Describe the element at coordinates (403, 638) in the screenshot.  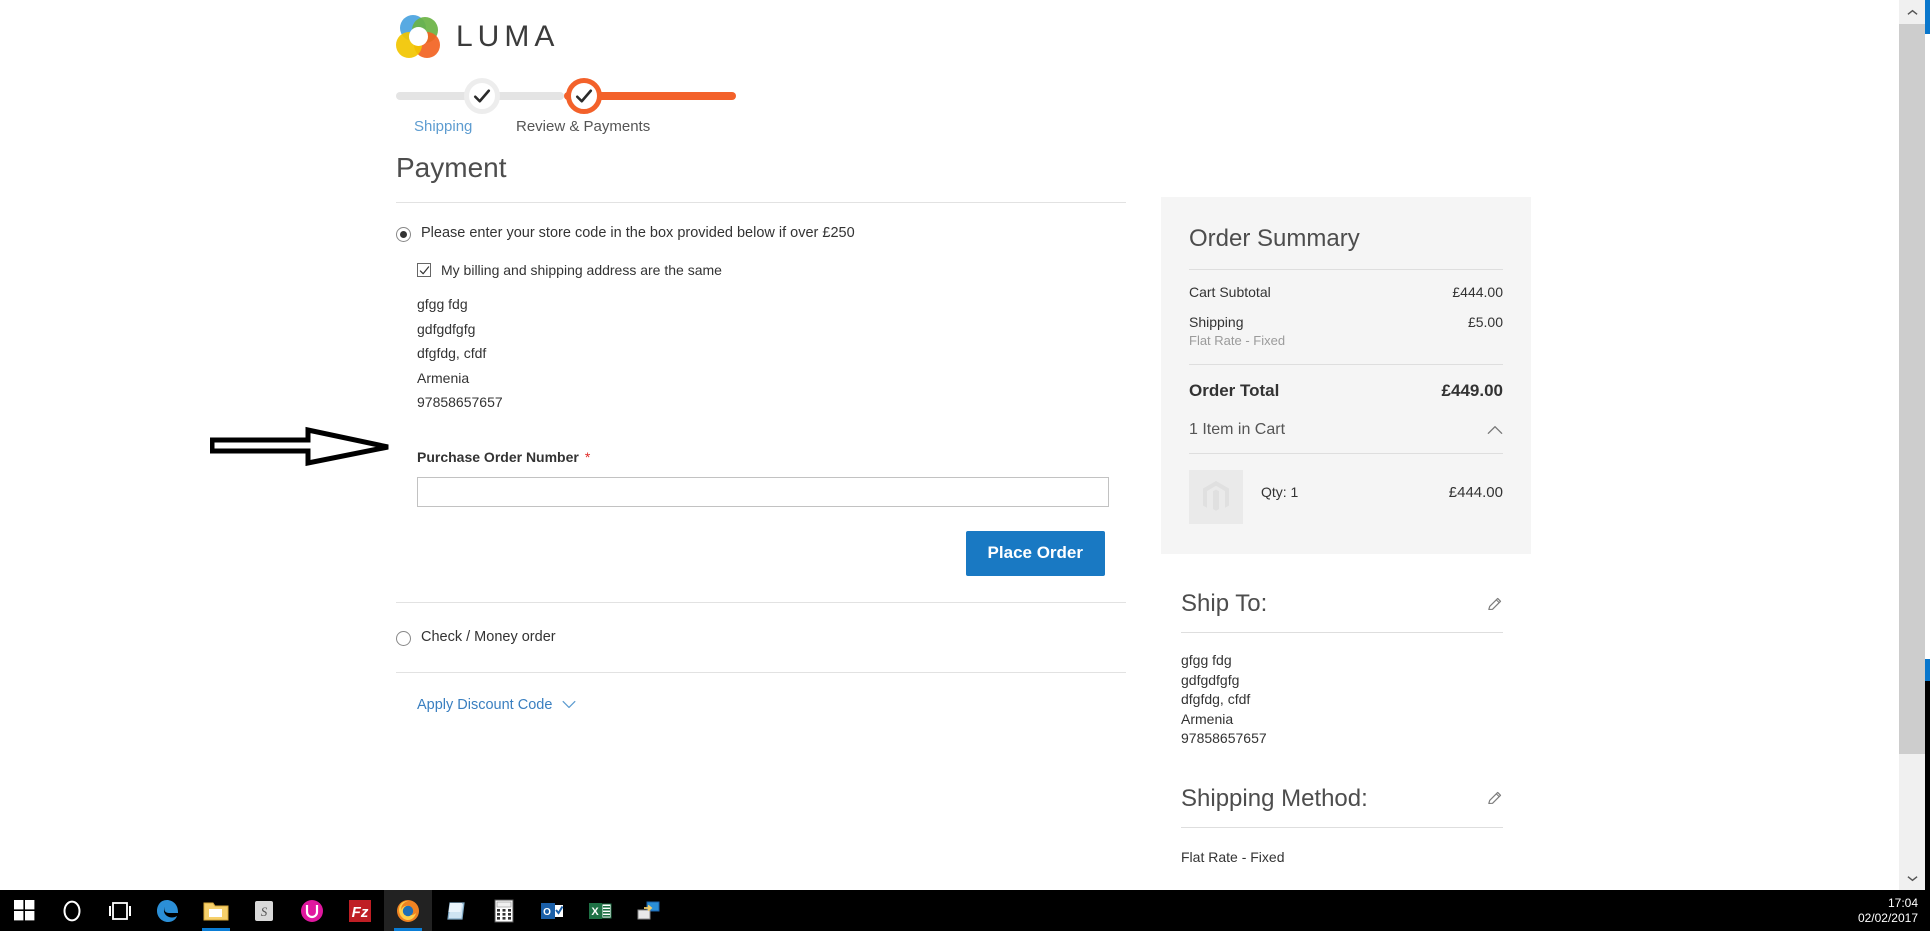
I see `radio-check-money-order` at that location.